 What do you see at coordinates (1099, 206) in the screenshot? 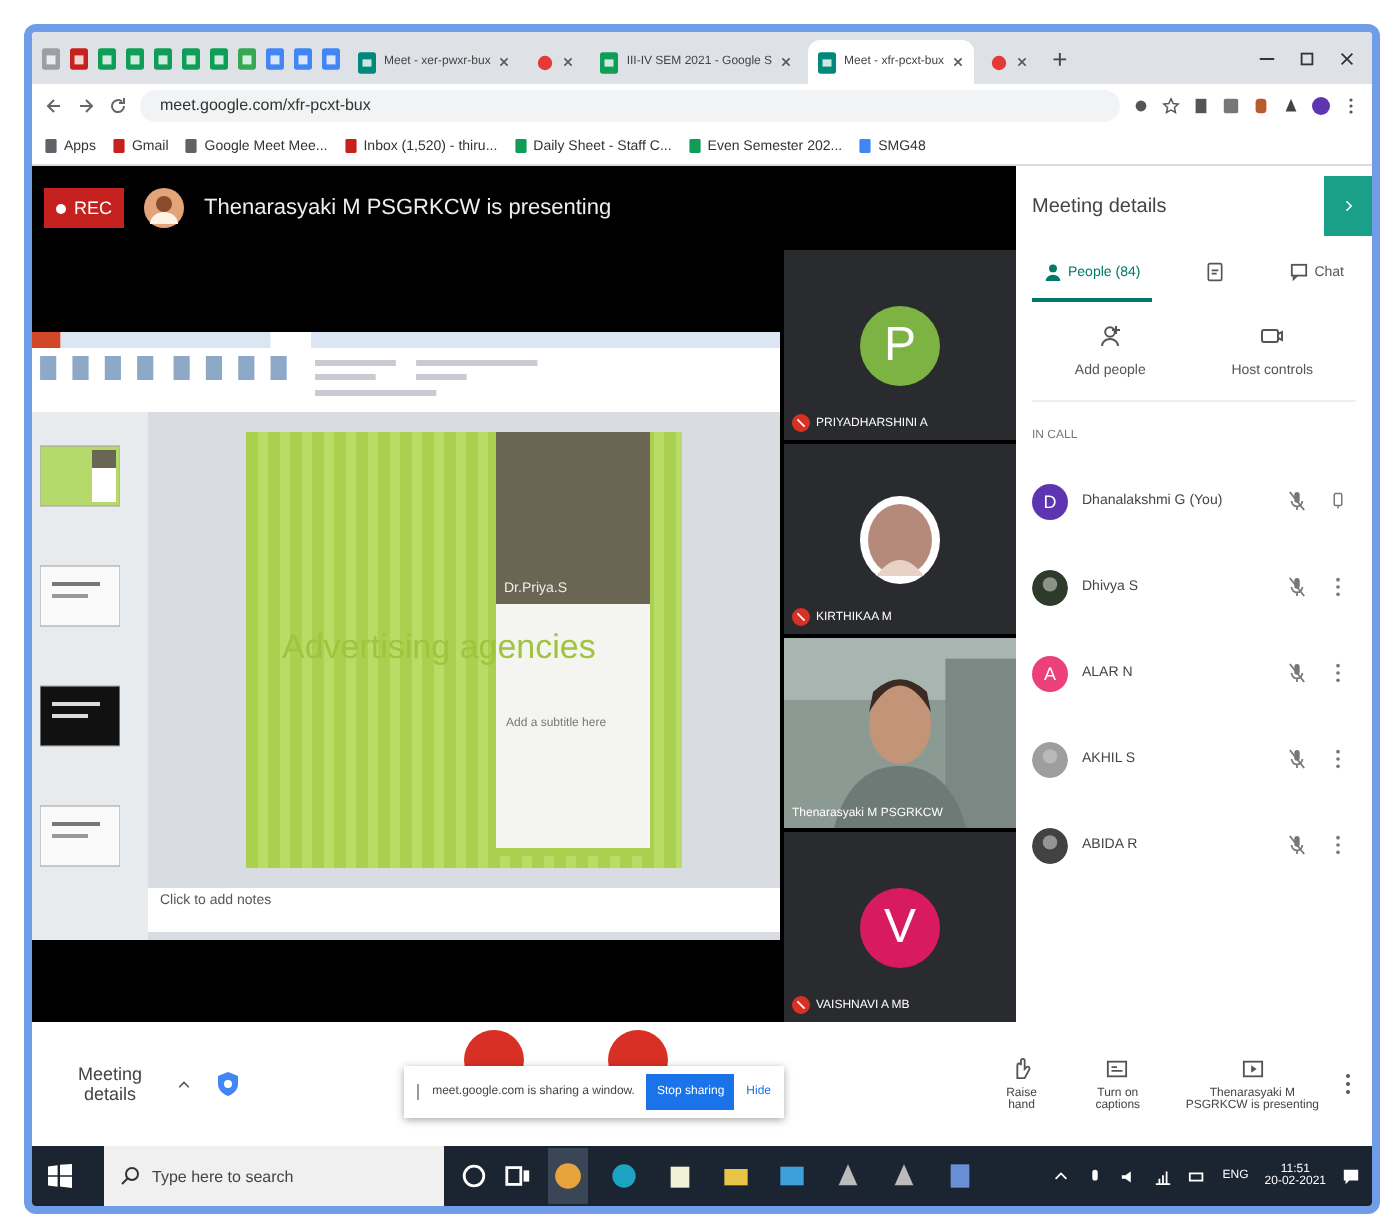
I see `panel-title: Meeting details` at bounding box center [1099, 206].